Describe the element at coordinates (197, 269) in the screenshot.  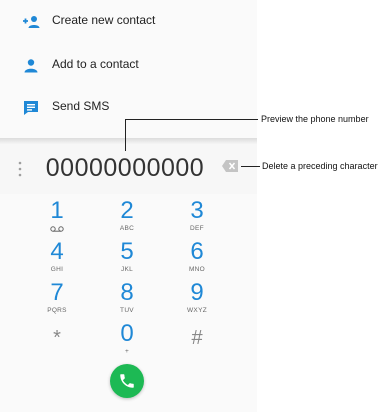
I see `key-letters: MNO` at that location.